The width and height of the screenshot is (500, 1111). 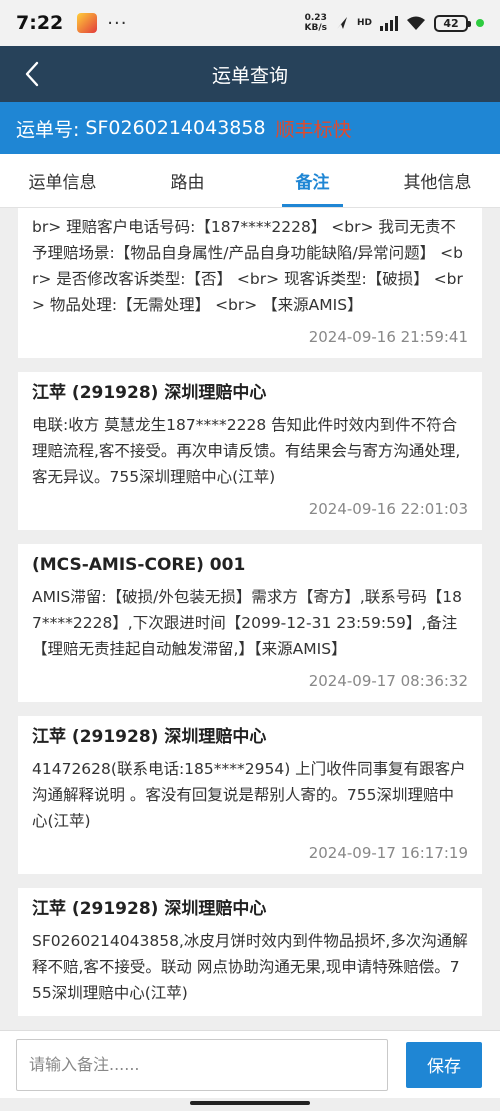 I want to click on more-notifications-icon: ···, so click(x=117, y=23).